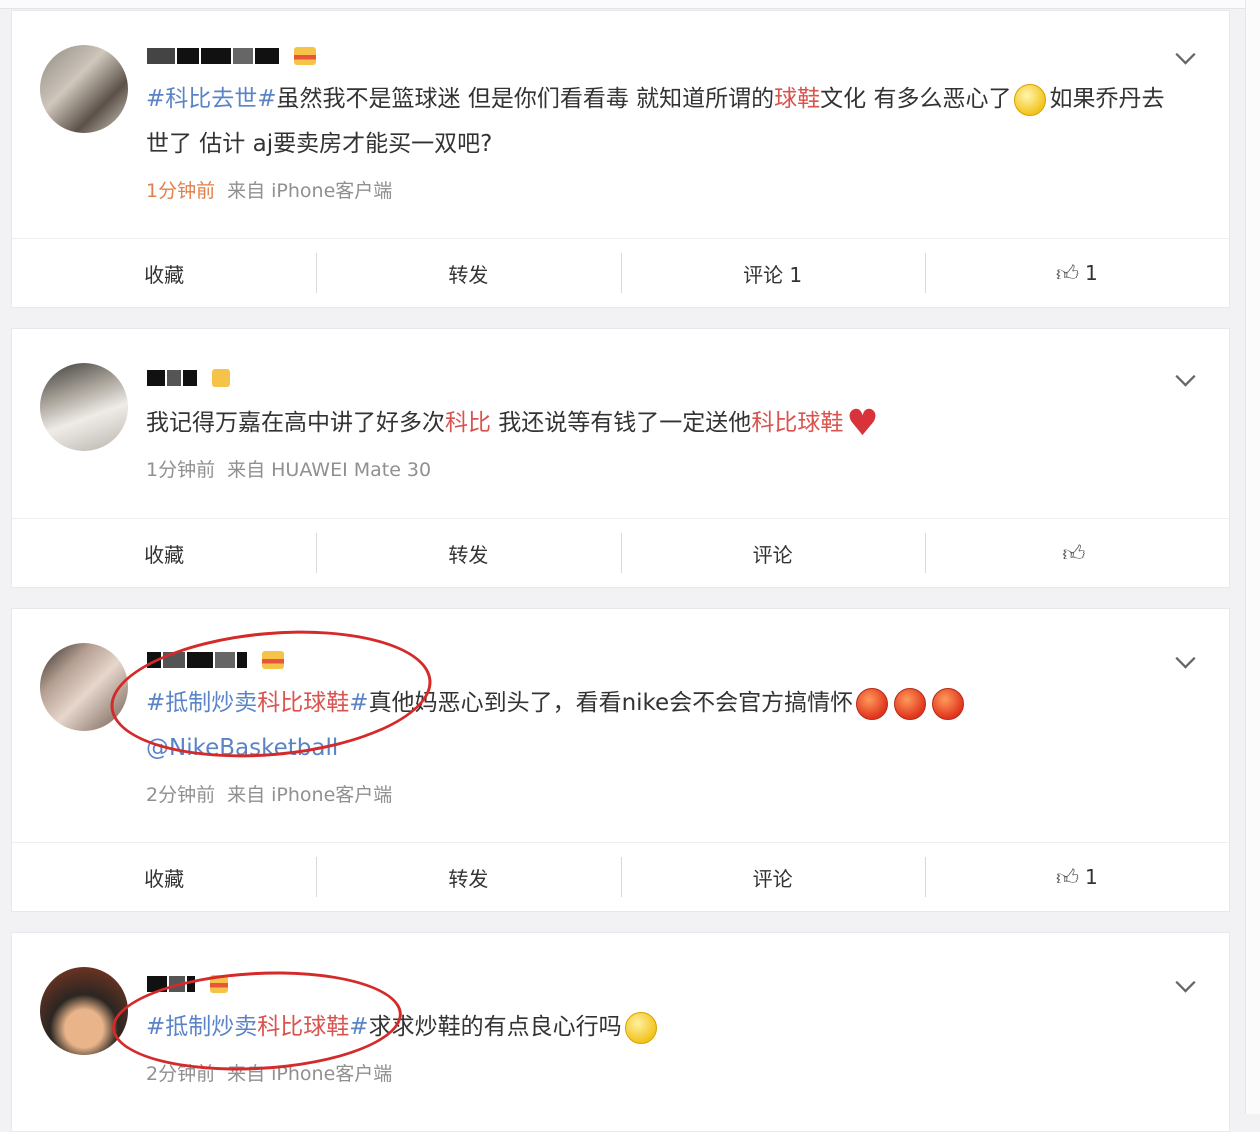 The width and height of the screenshot is (1260, 1132). What do you see at coordinates (329, 470) in the screenshot?
I see `post-source: 来自 HUAWEI Mate 30` at bounding box center [329, 470].